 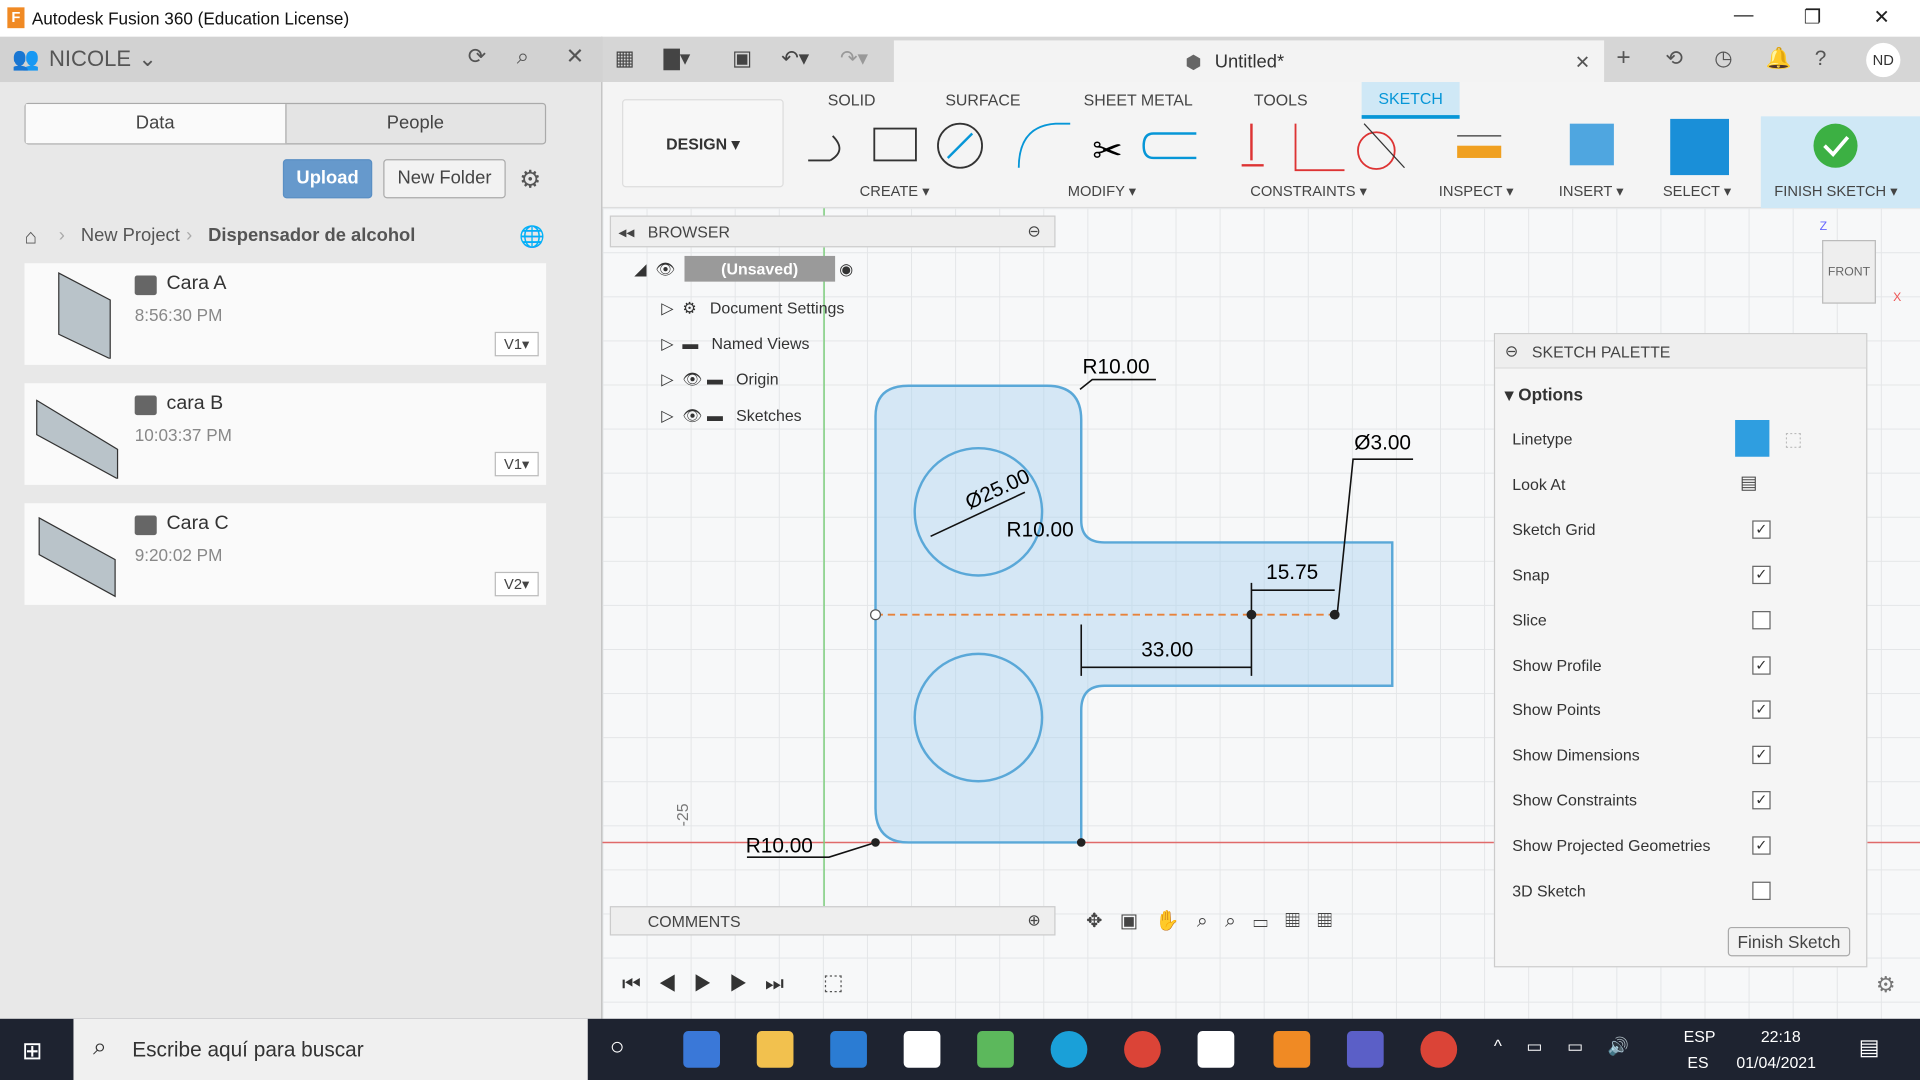 I want to click on chevron-down-icon: ⌄, so click(x=147, y=60).